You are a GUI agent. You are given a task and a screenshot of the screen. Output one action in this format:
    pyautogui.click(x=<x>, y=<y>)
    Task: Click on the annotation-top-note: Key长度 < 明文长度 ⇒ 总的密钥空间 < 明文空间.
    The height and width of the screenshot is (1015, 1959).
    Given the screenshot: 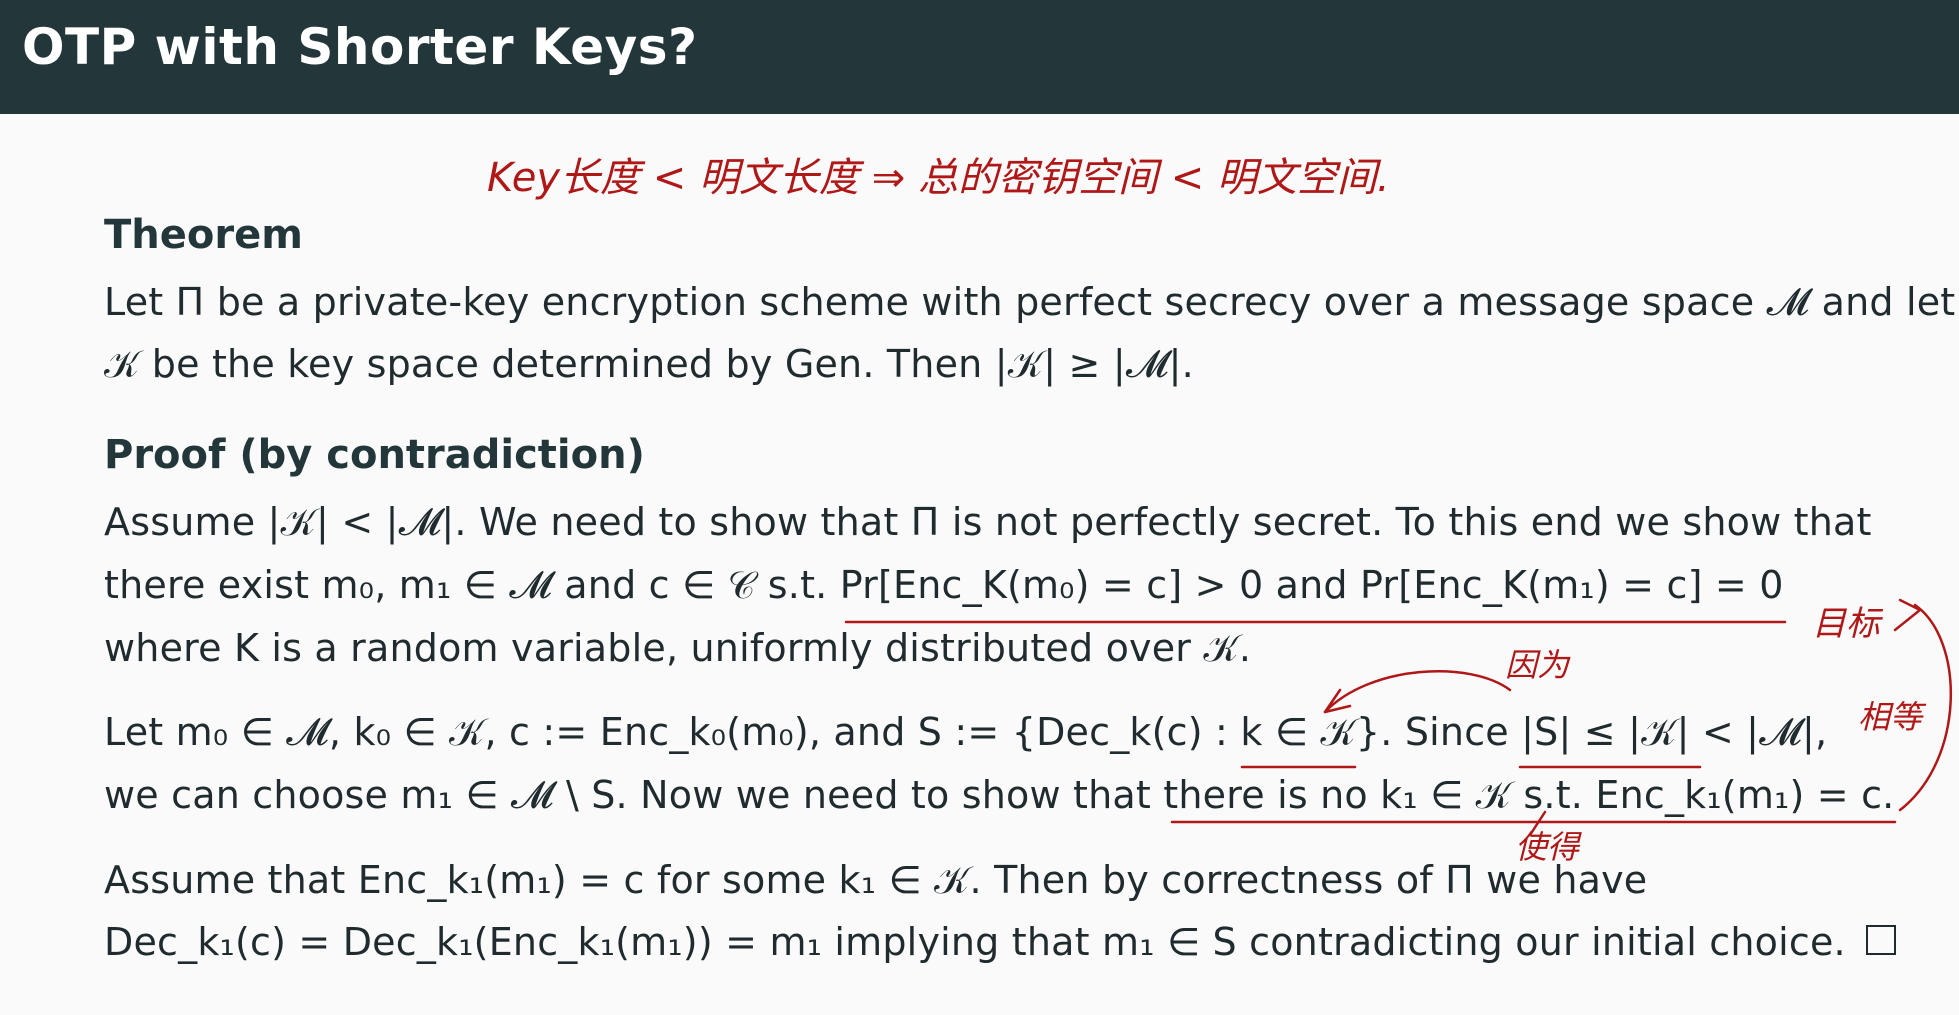 What is the action you would take?
    pyautogui.click(x=938, y=178)
    